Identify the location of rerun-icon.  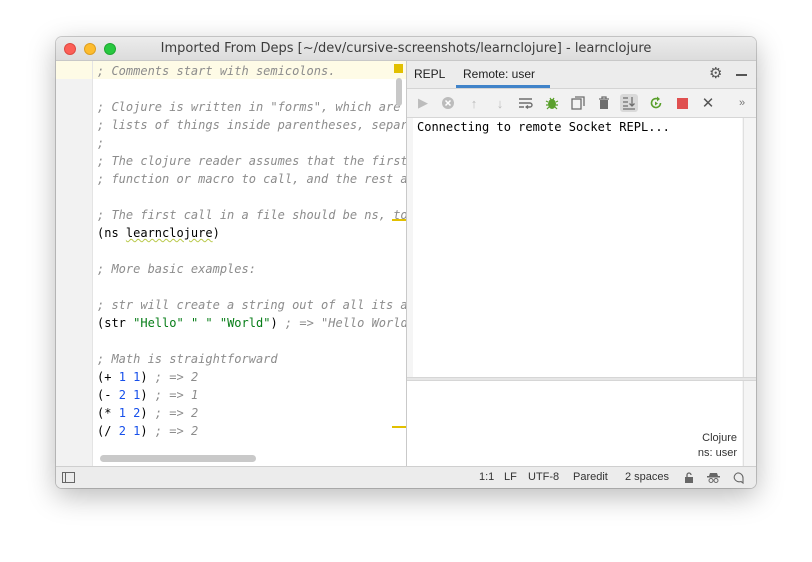
(656, 103).